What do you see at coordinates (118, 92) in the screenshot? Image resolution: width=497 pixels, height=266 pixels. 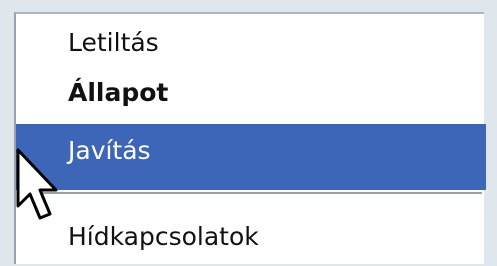 I see `menu-item-allapot: Állapot` at bounding box center [118, 92].